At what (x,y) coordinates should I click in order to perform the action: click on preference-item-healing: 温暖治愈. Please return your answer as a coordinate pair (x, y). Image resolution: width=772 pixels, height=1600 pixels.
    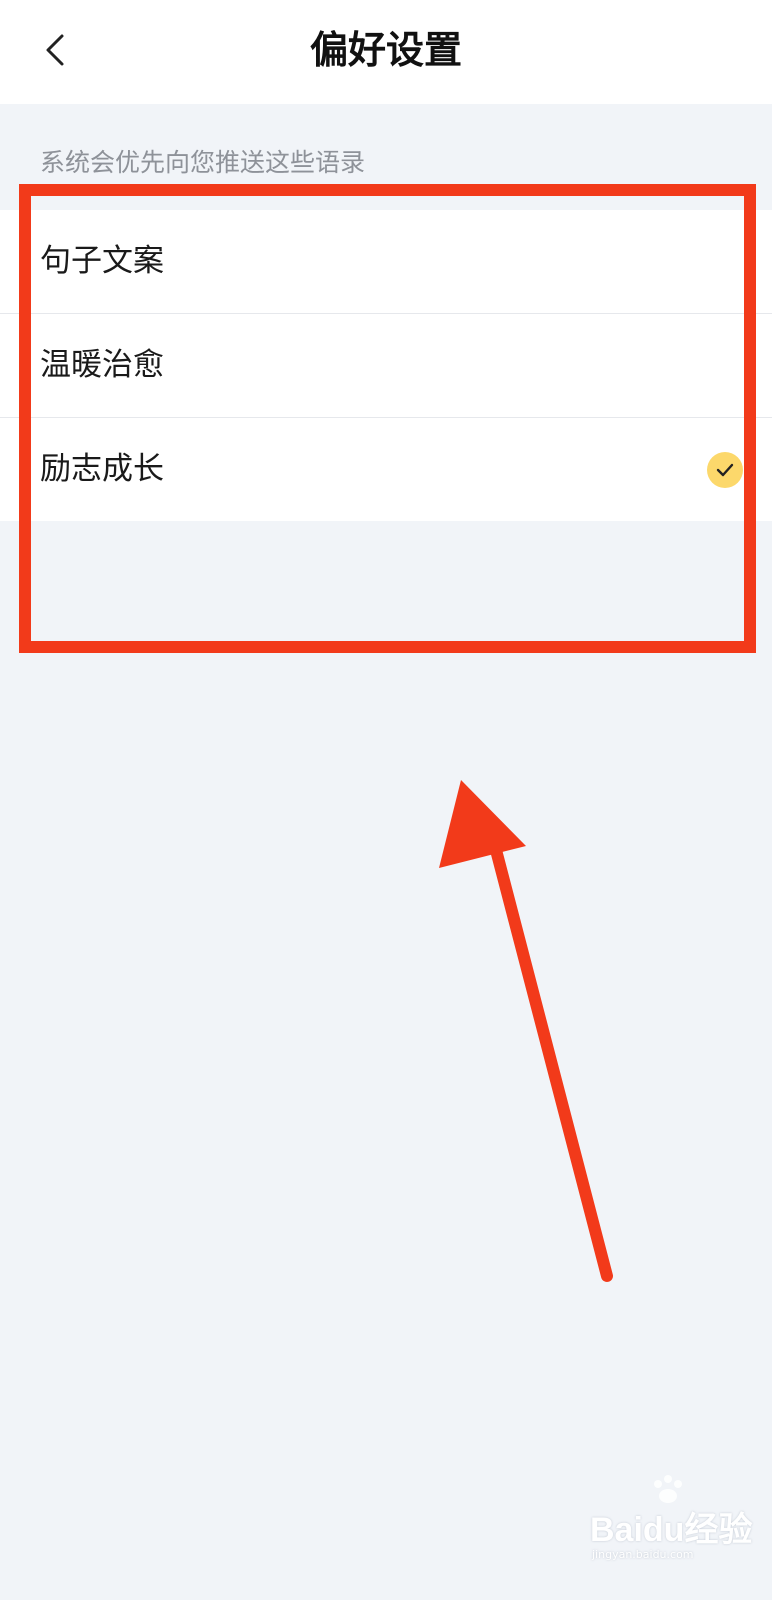
    Looking at the image, I should click on (386, 366).